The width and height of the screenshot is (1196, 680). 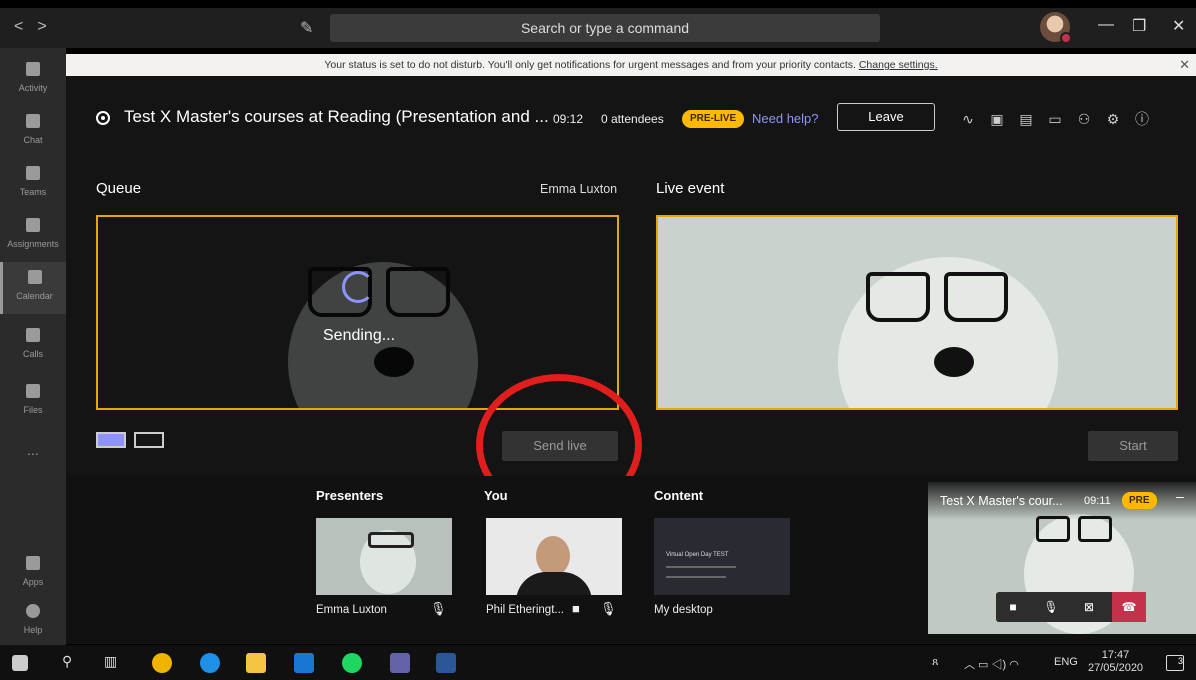 I want to click on event-time: 09:12, so click(x=568, y=119).